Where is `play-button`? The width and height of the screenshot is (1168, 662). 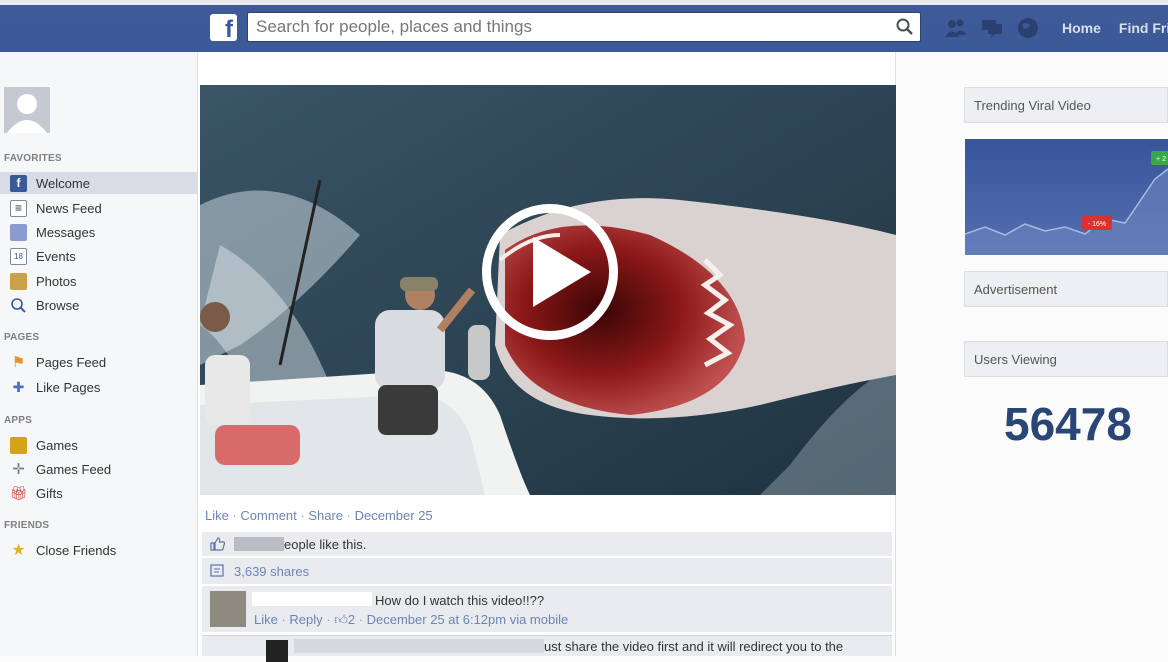
play-button is located at coordinates (550, 272).